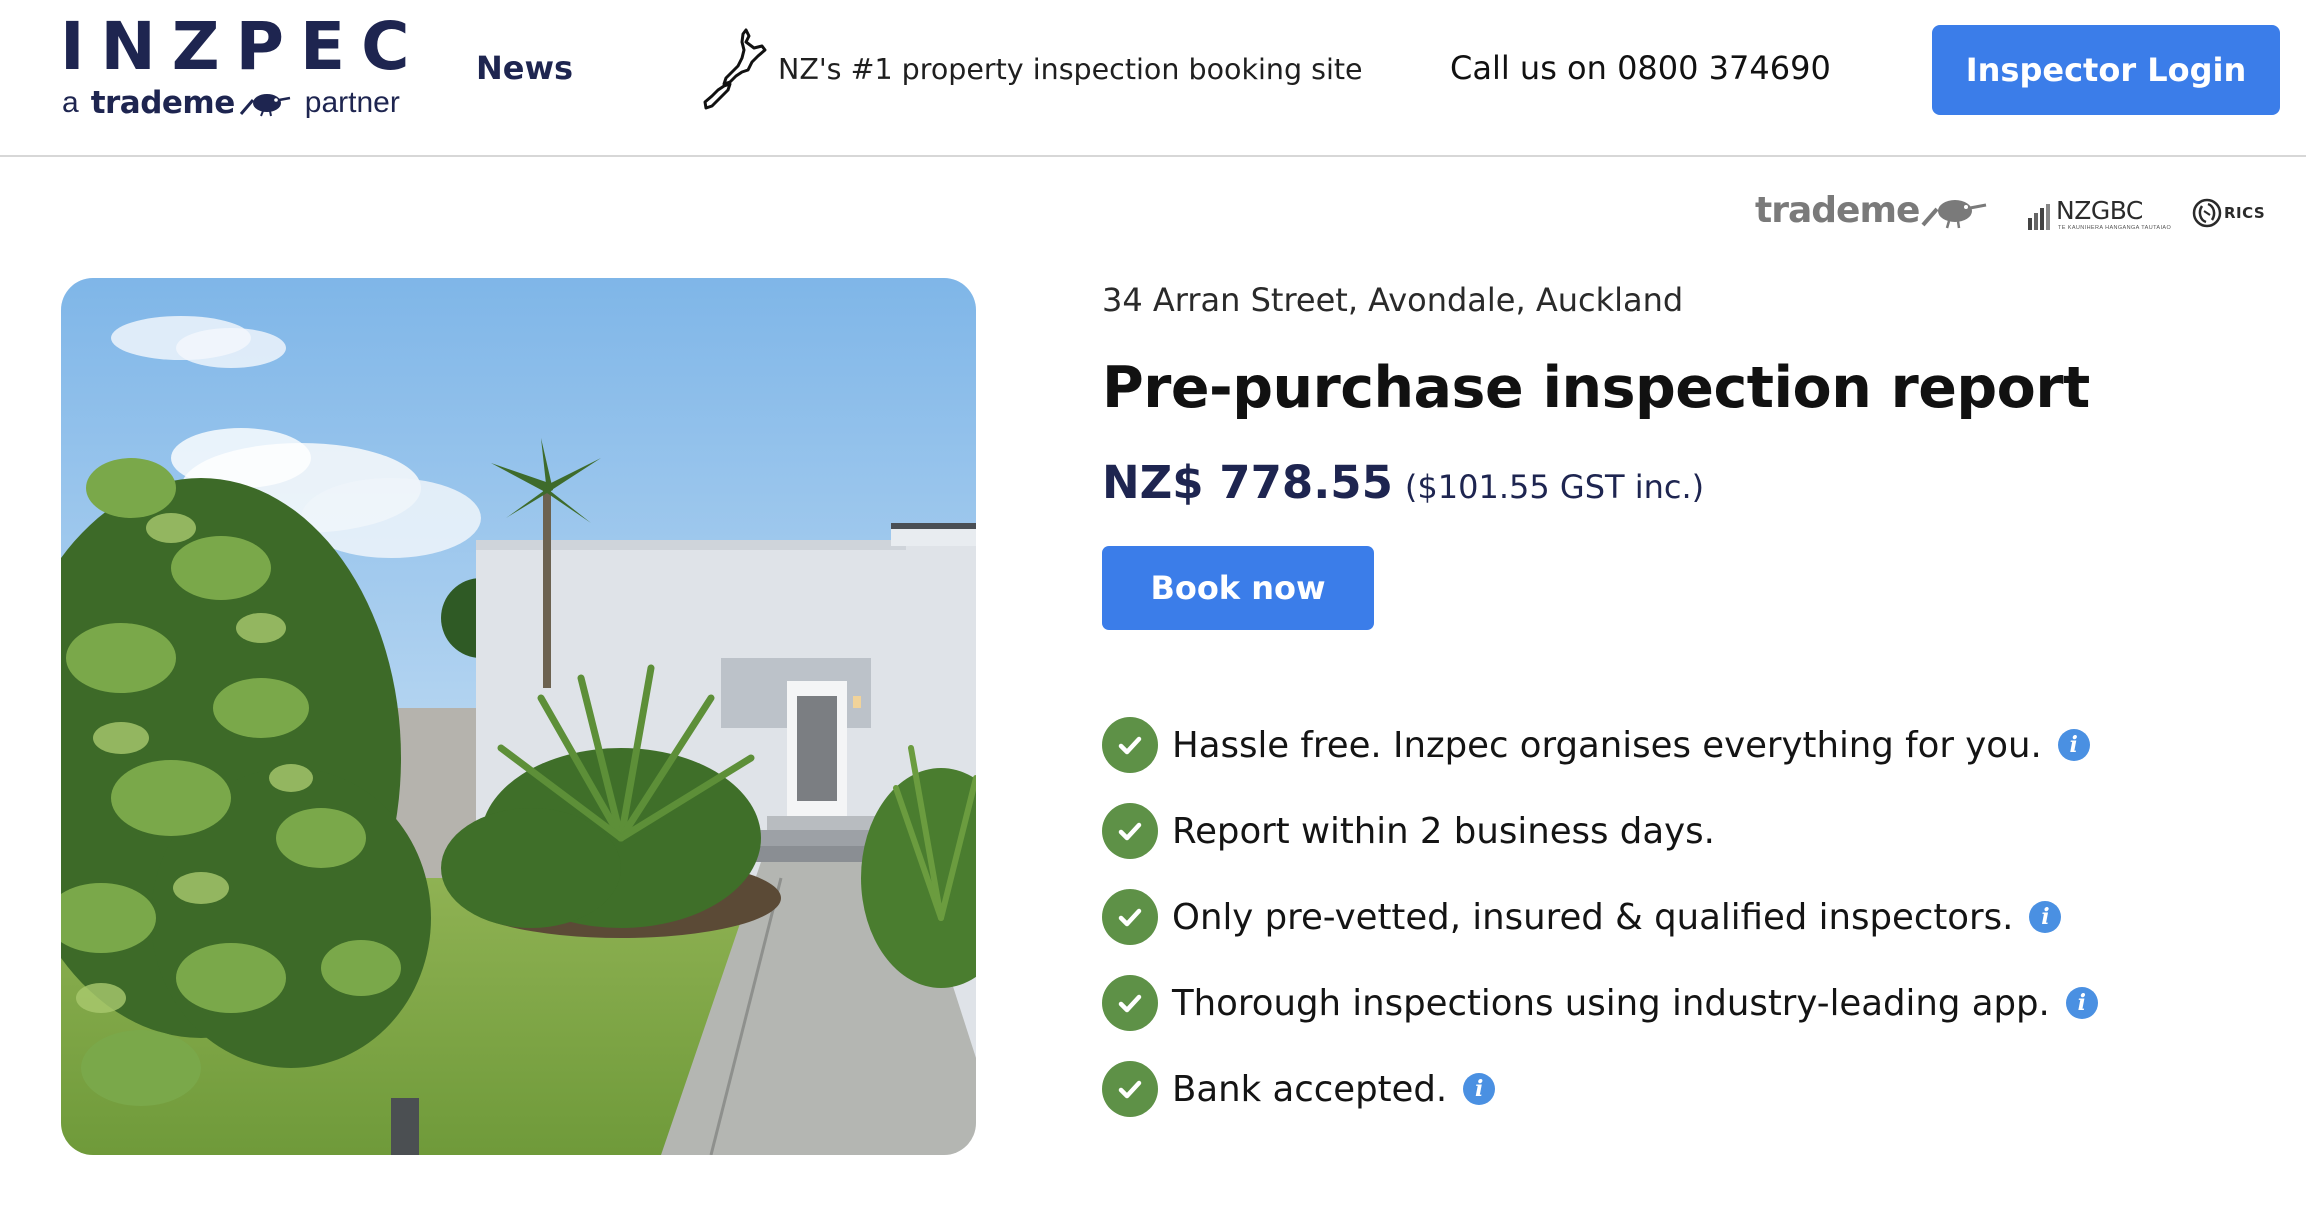 This screenshot has width=2306, height=1208. What do you see at coordinates (2207, 213) in the screenshot?
I see `rics-emblem-icon` at bounding box center [2207, 213].